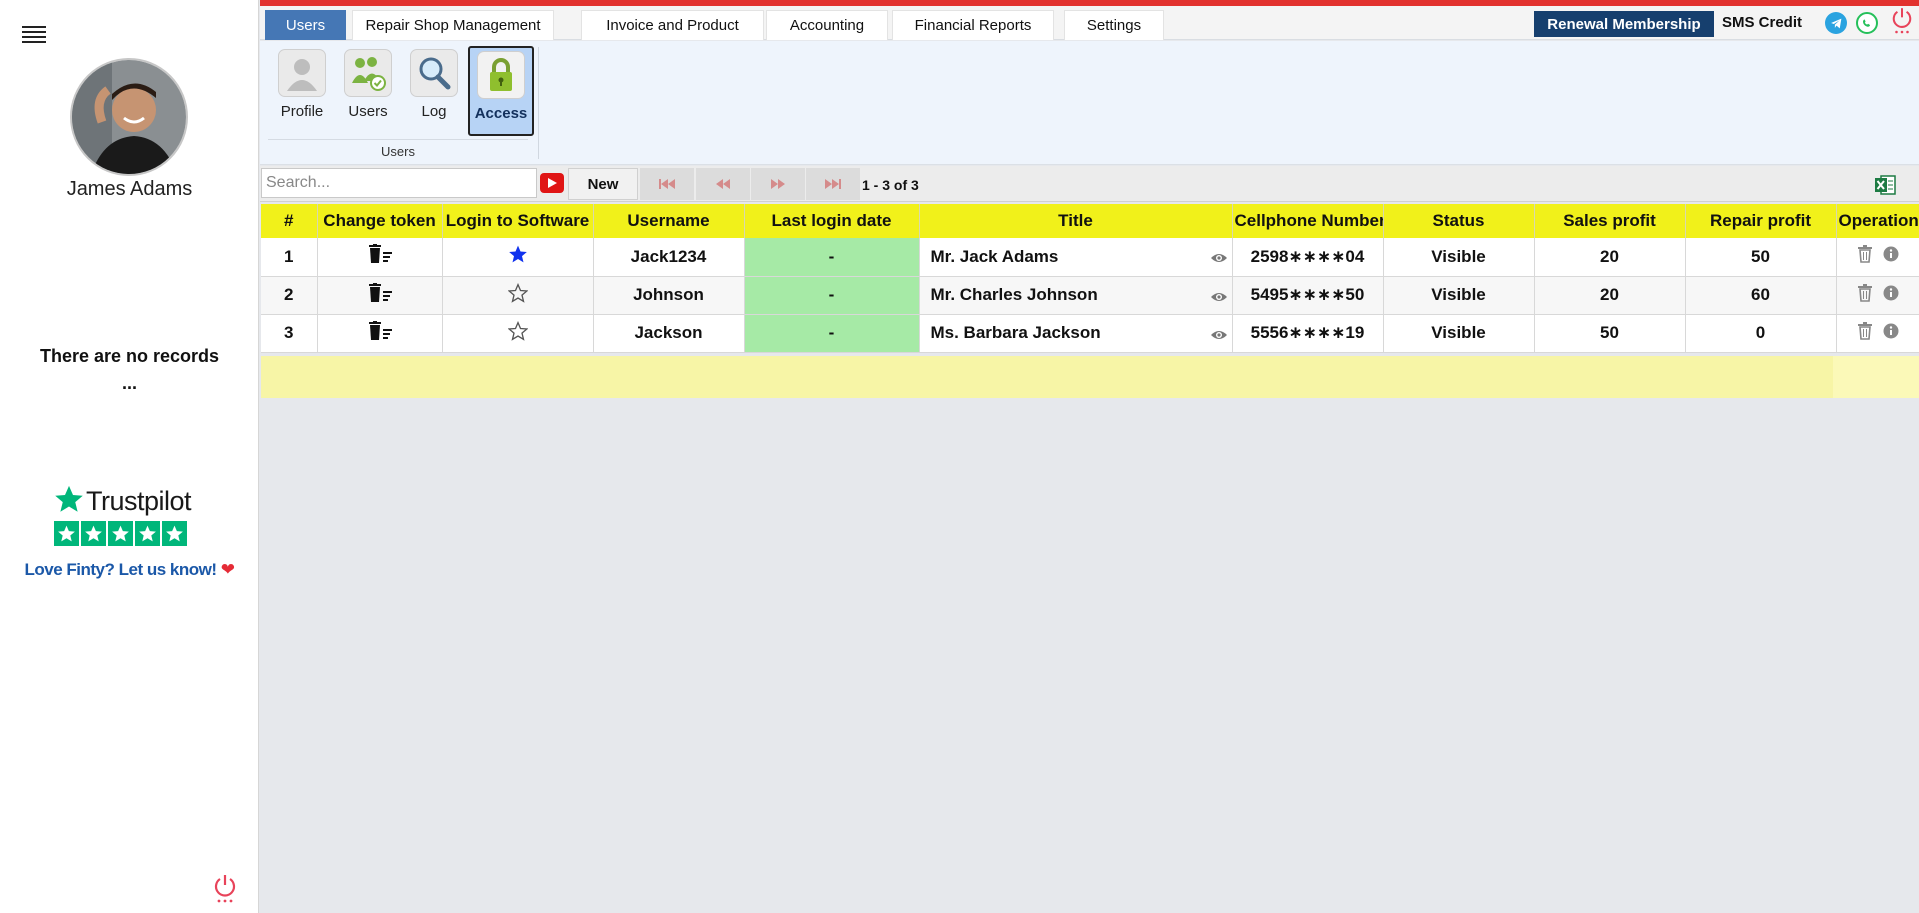  I want to click on cellphone-cell: 2598∗∗∗∗04, so click(1308, 257).